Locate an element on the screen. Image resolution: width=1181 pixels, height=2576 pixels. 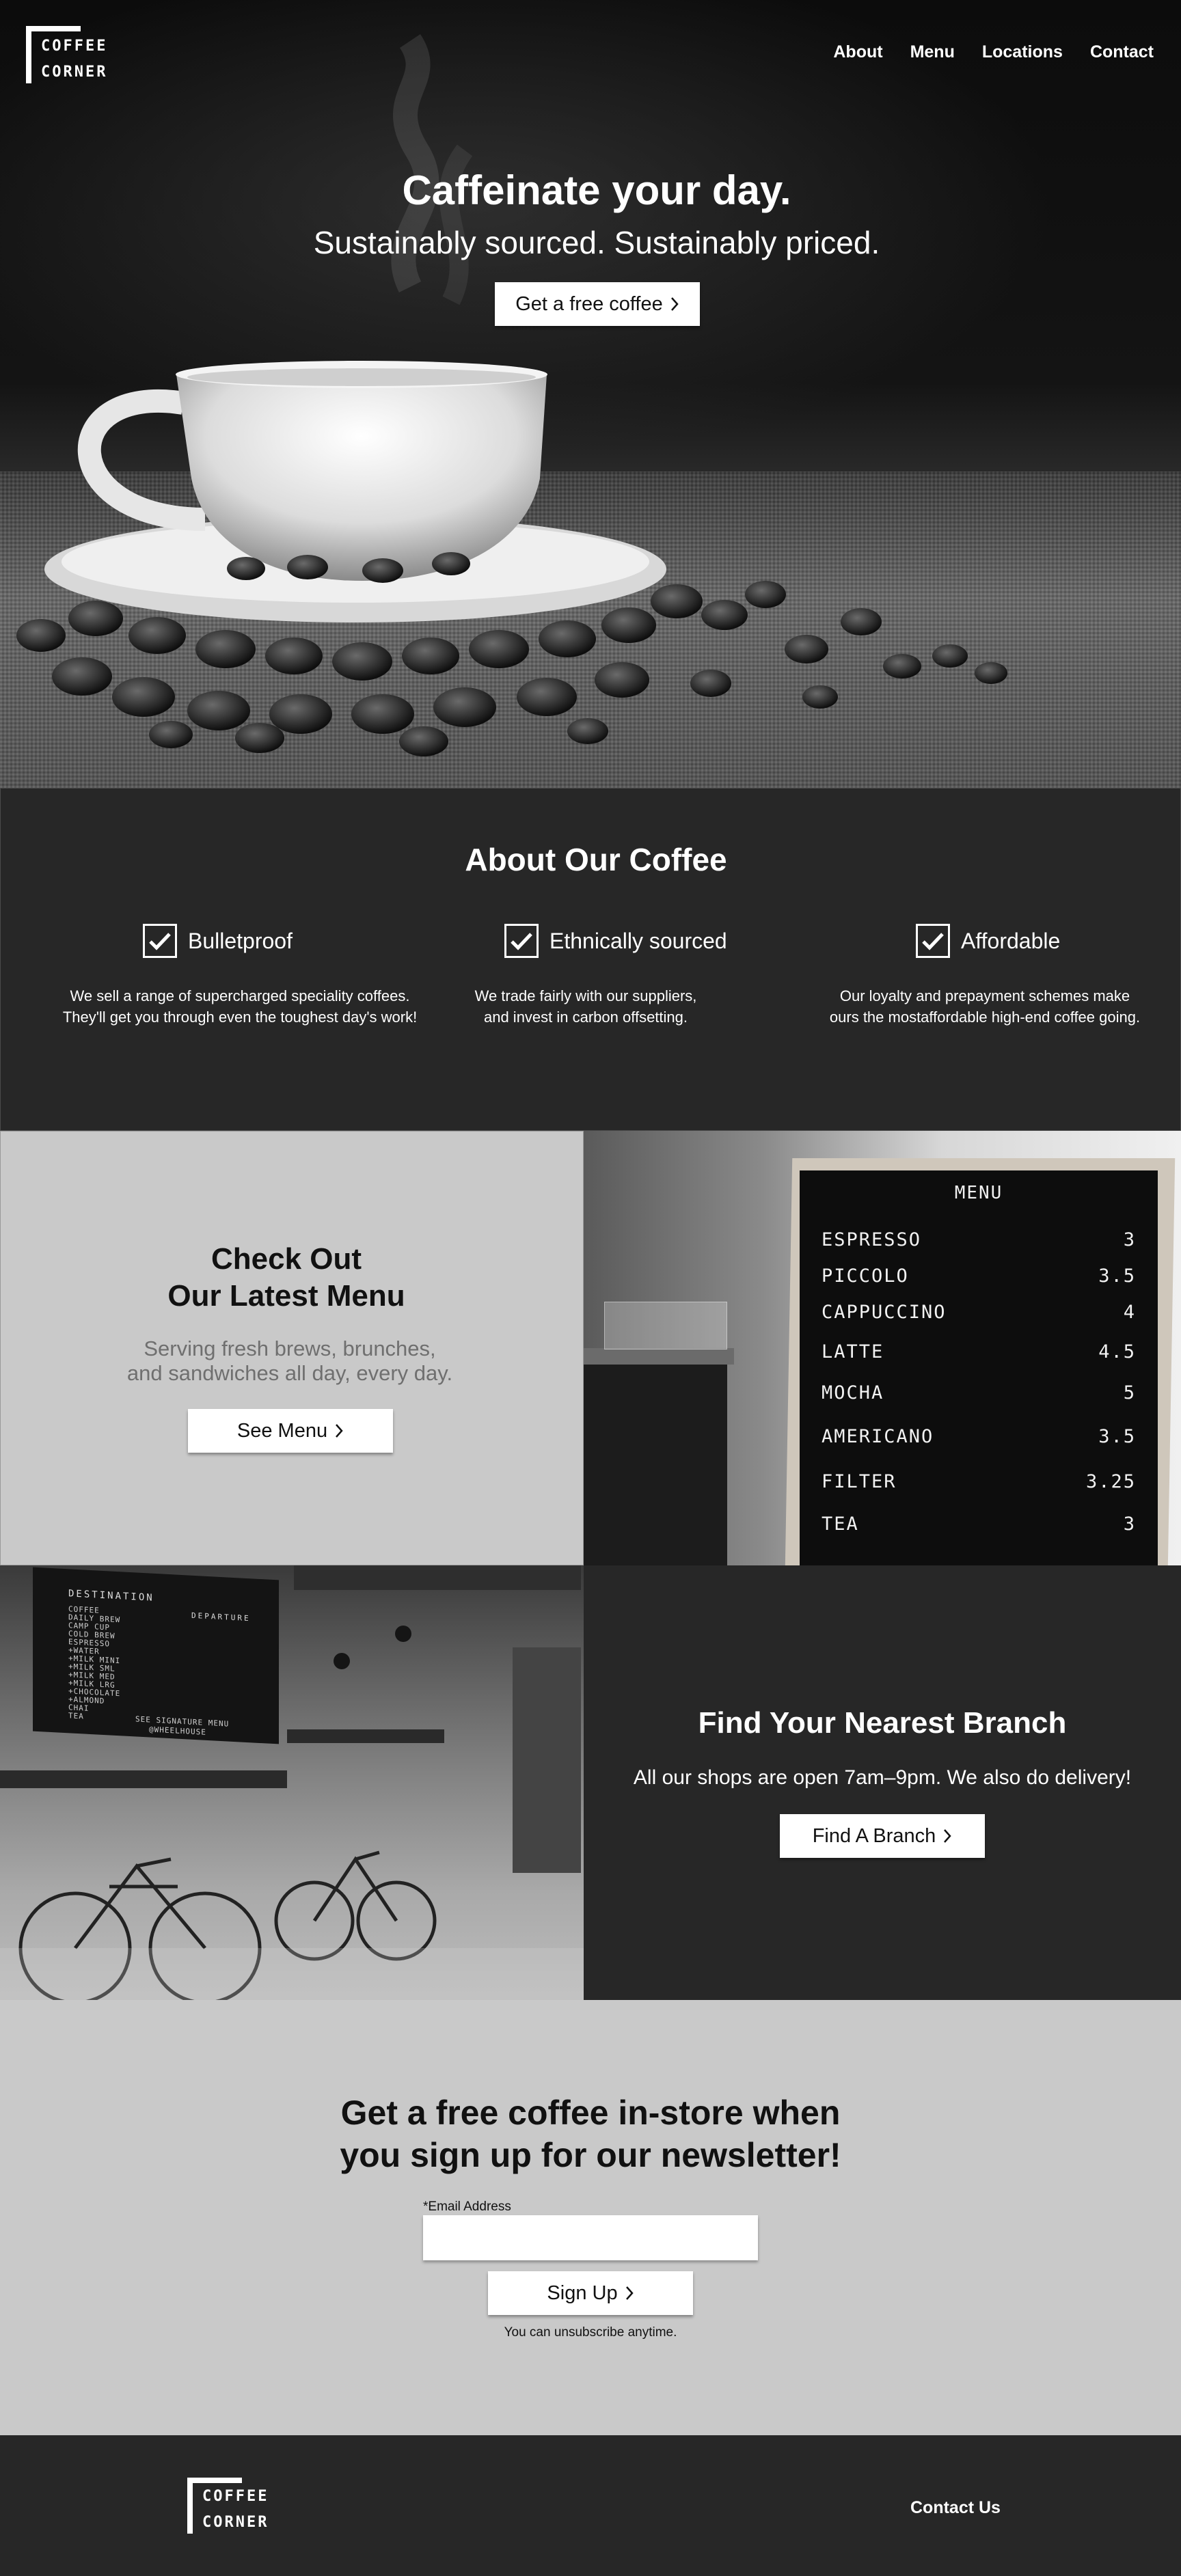
main-nav: About Menu Locations Contact is located at coordinates (993, 52).